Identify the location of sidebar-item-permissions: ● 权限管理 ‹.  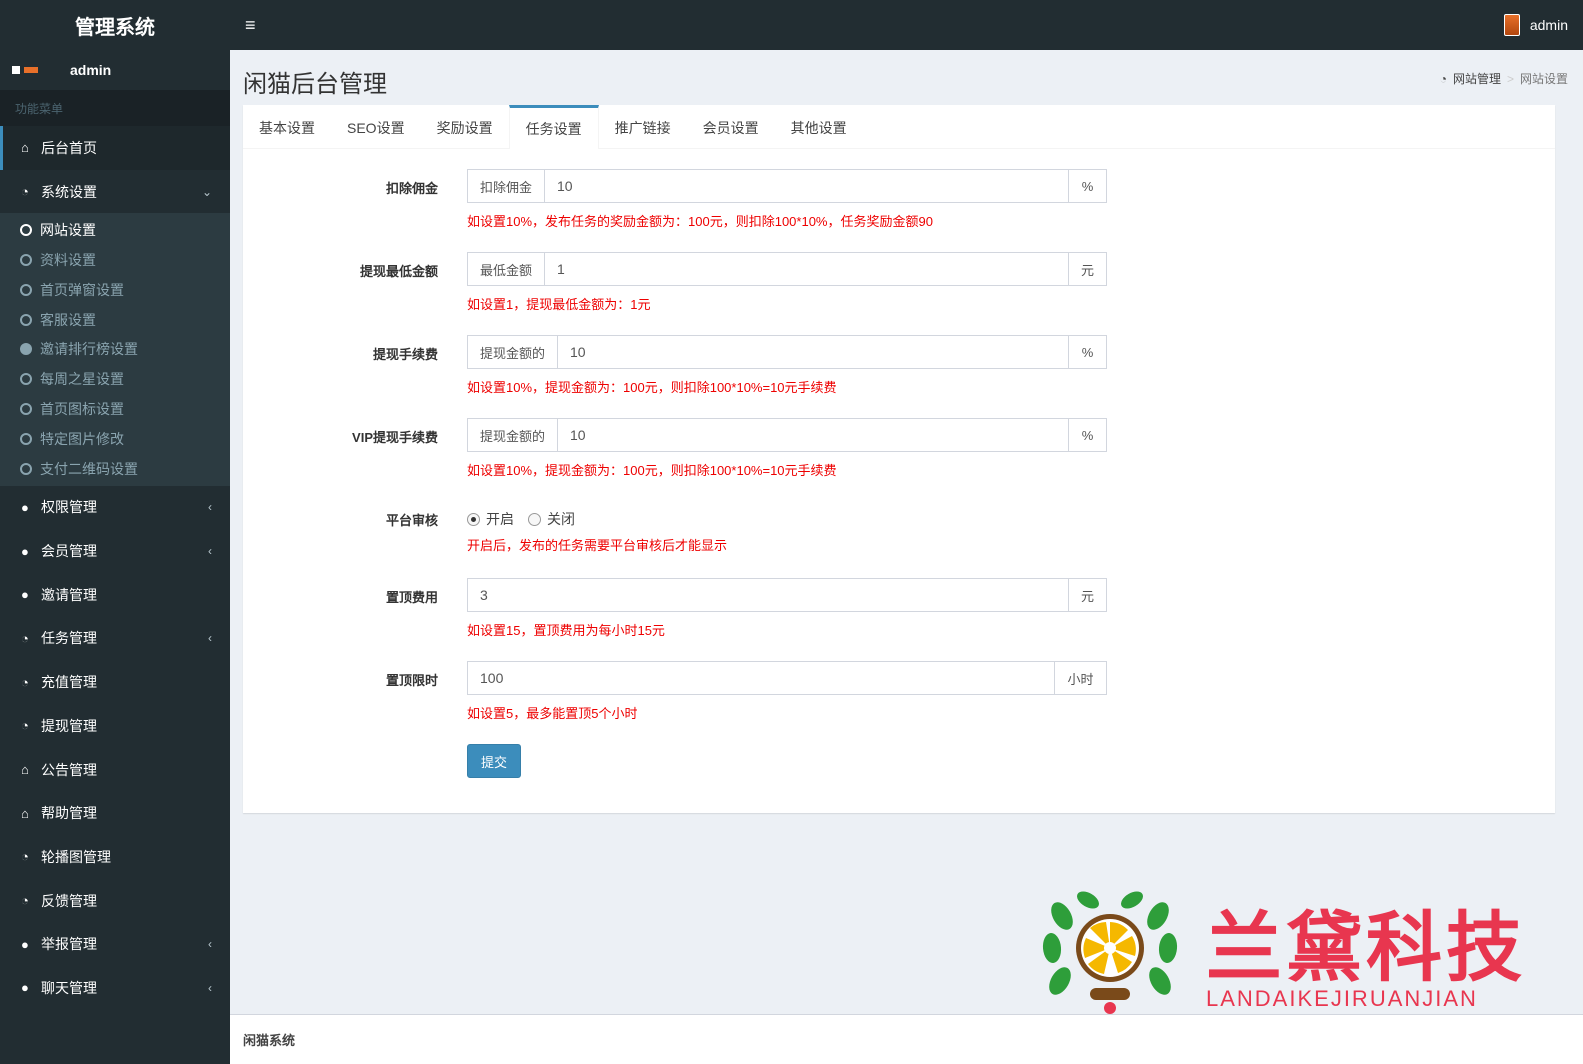
(115, 508).